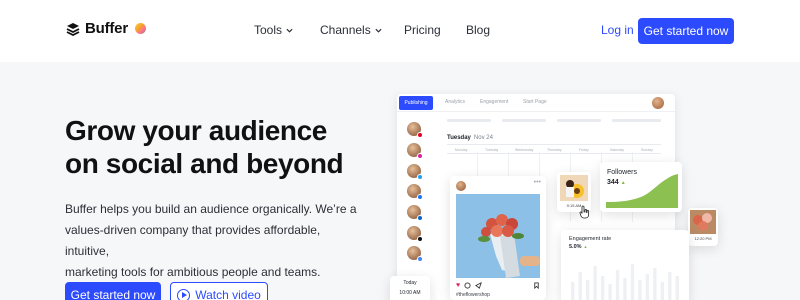  I want to click on hand-cursor-icon, so click(584, 212).